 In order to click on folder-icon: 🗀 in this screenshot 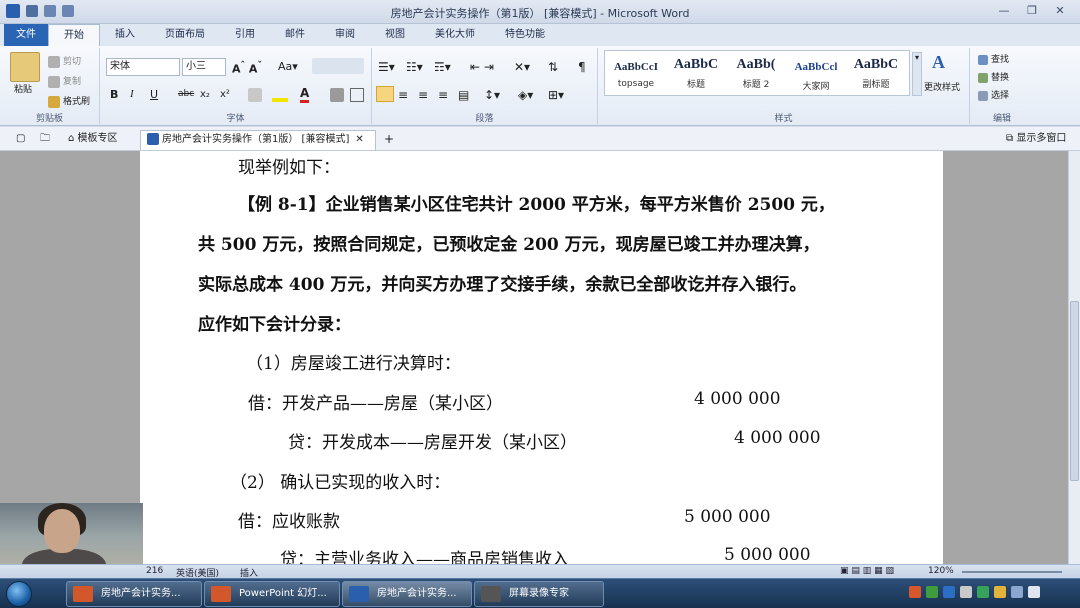, I will do `click(45, 140)`.